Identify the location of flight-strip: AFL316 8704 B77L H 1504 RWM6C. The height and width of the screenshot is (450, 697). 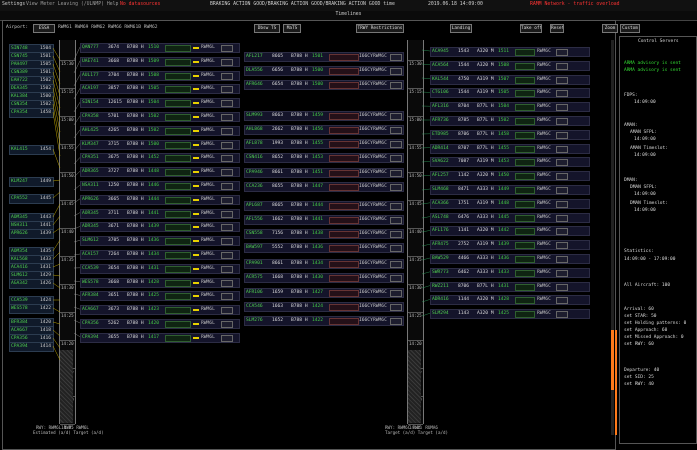
(510, 107).